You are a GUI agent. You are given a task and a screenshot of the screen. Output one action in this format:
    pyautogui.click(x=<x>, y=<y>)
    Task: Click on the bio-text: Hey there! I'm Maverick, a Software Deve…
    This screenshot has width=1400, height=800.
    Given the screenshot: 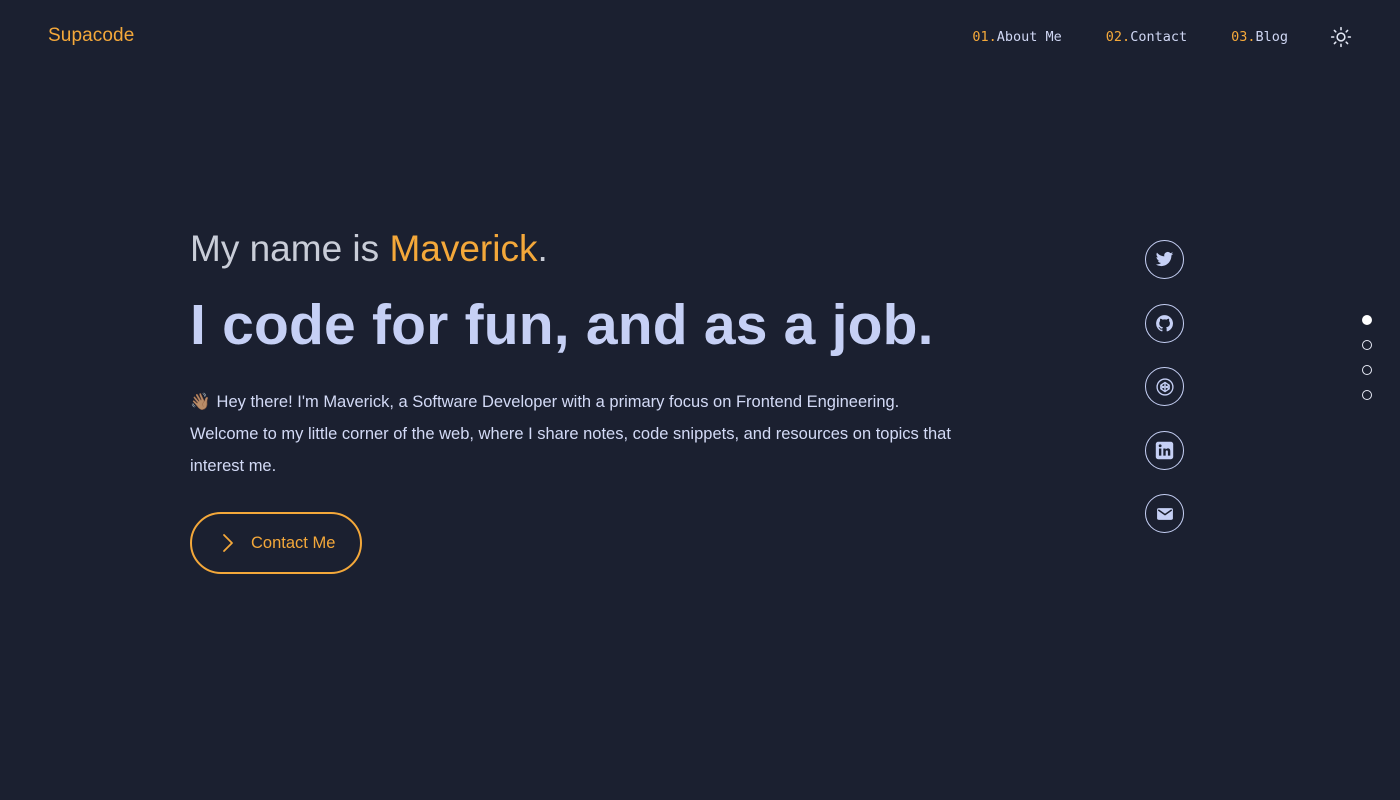 What is the action you would take?
    pyautogui.click(x=570, y=434)
    